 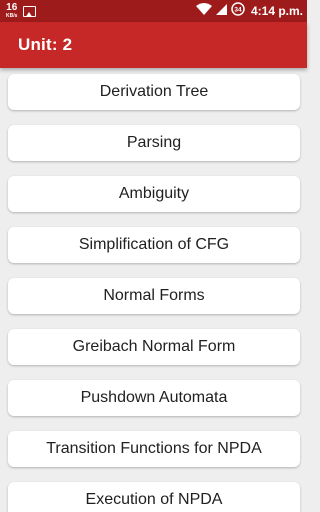 I want to click on topic-item-parsing: Parsing, so click(x=154, y=143).